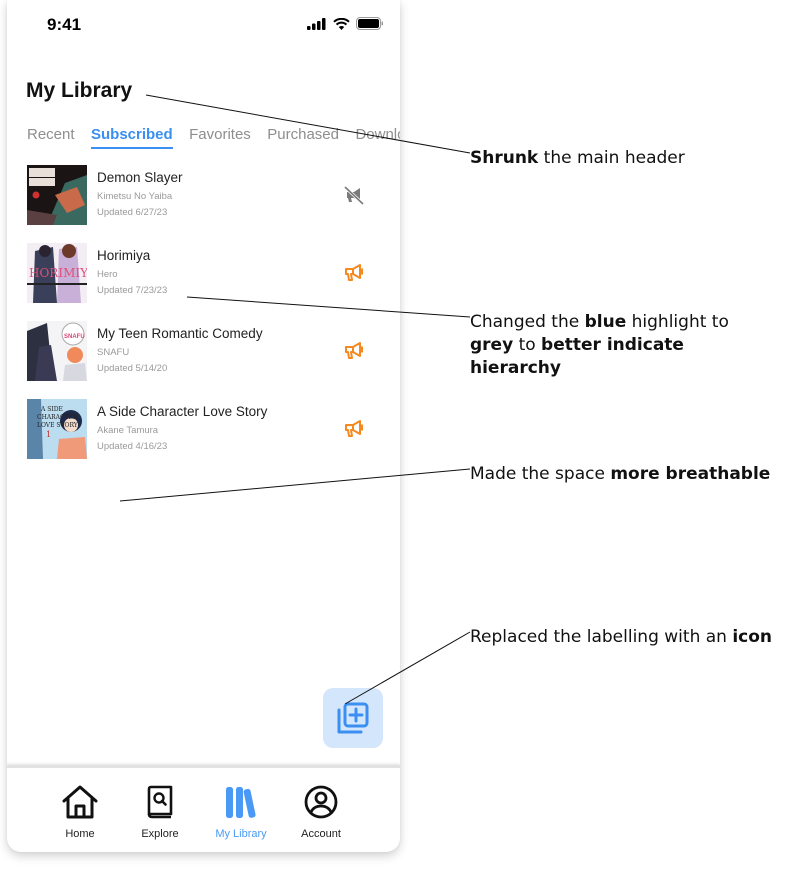  What do you see at coordinates (220, 137) in the screenshot?
I see `tab-favorites: Favorites` at bounding box center [220, 137].